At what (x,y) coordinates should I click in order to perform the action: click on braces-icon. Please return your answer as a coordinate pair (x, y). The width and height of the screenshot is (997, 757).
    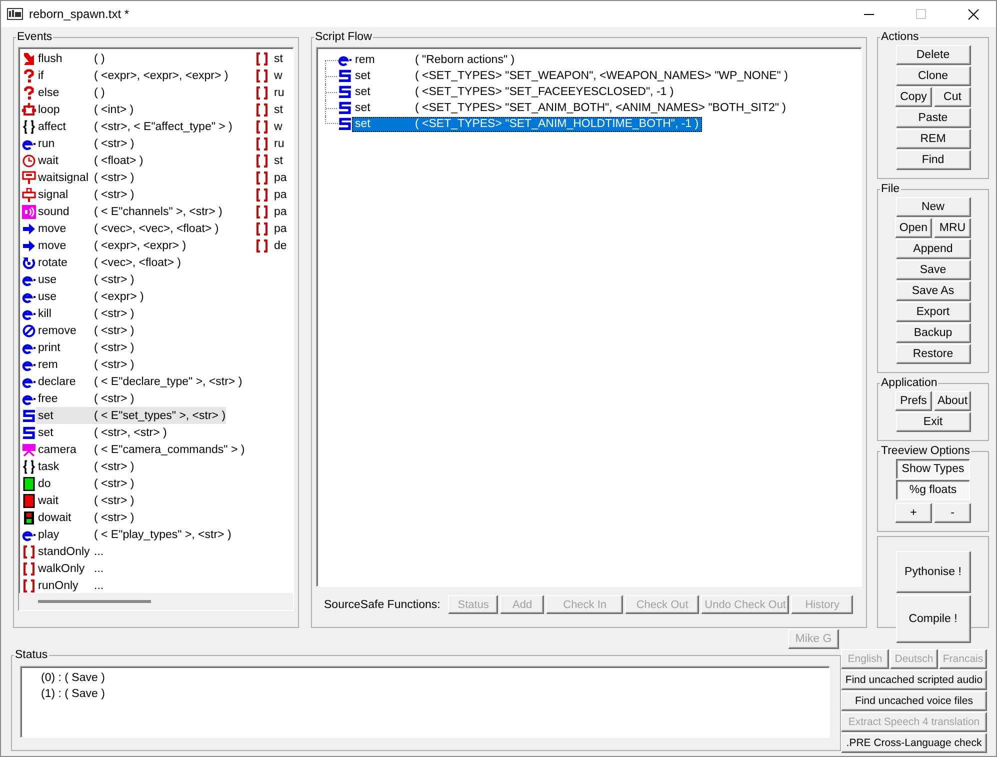
    Looking at the image, I should click on (29, 467).